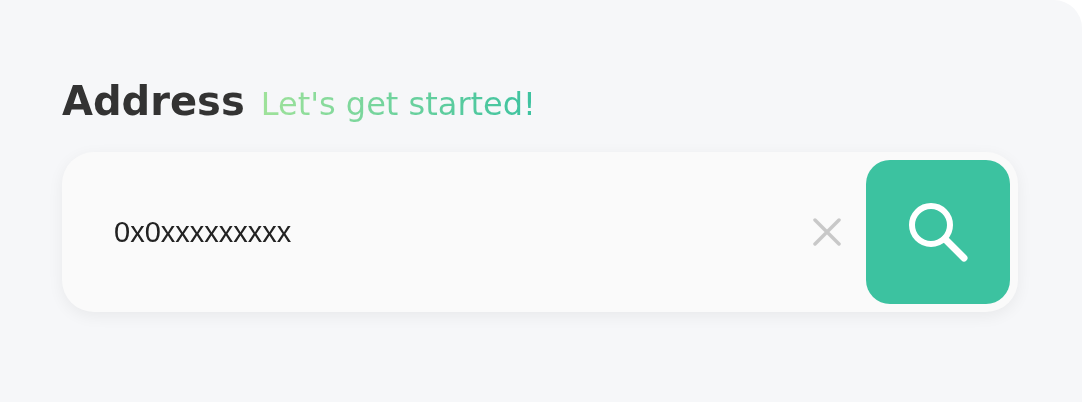 The width and height of the screenshot is (1082, 402). What do you see at coordinates (462, 232) in the screenshot?
I see `search-field: 0x0xxxxxxxxx` at bounding box center [462, 232].